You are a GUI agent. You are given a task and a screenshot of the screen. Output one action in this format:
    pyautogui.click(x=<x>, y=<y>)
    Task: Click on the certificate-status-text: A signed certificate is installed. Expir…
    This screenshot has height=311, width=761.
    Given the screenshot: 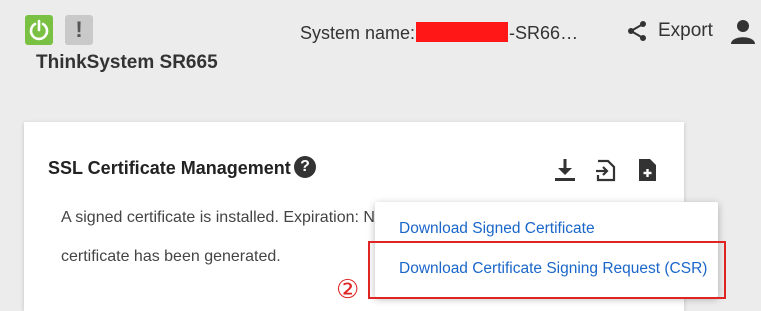 What is the action you would take?
    pyautogui.click(x=218, y=217)
    